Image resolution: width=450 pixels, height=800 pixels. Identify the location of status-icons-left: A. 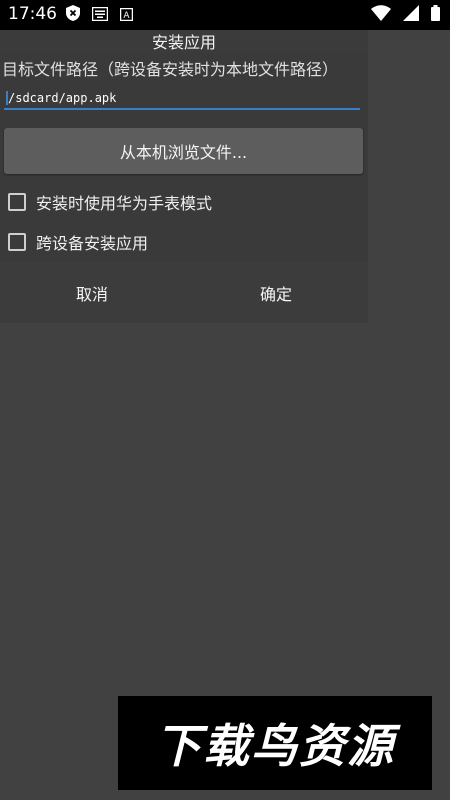
(100, 15).